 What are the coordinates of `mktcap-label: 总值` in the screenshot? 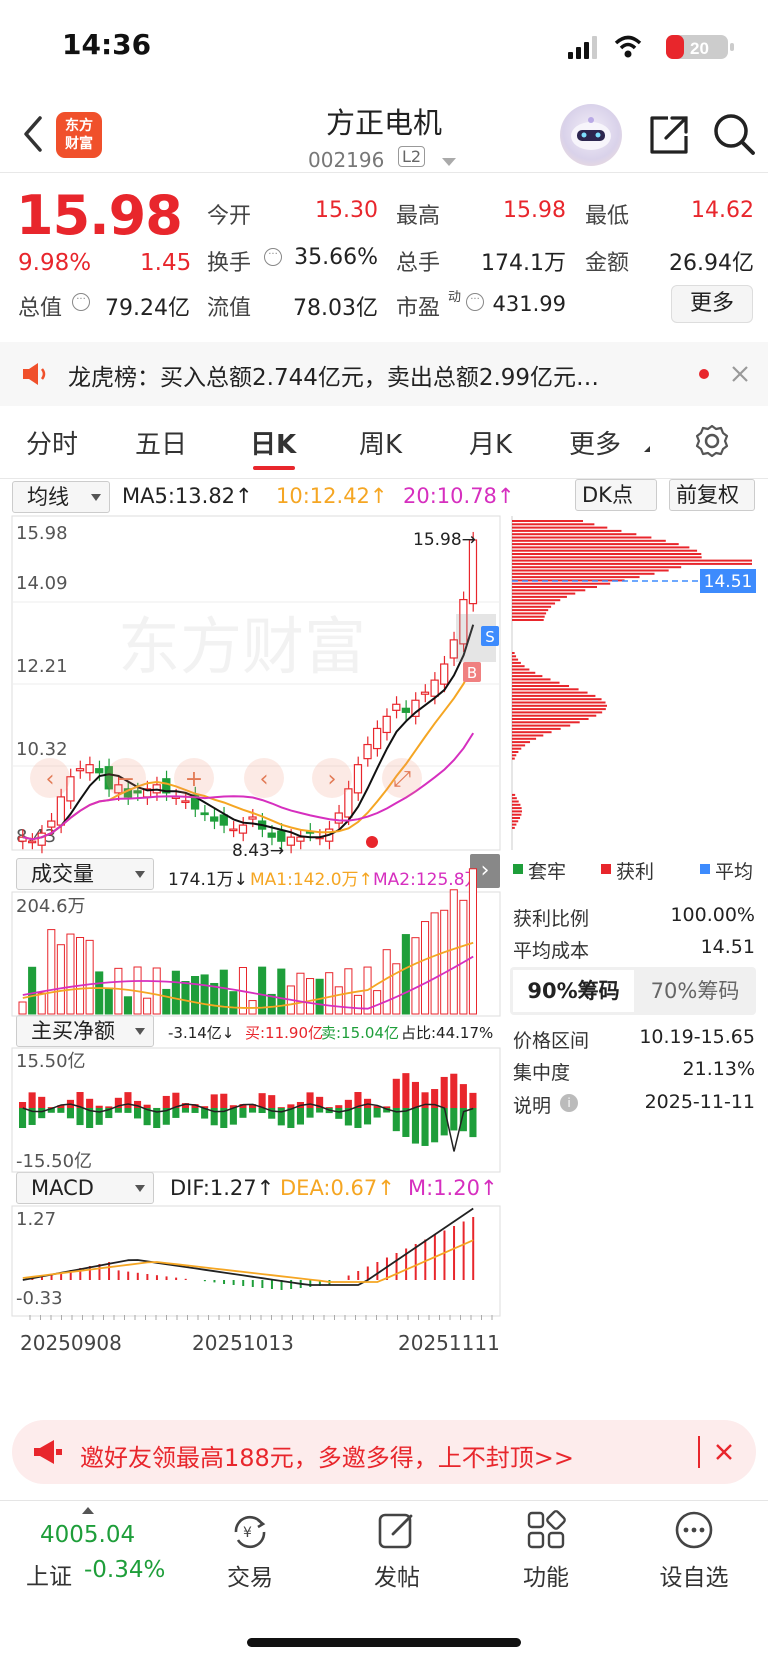 It's located at (40, 308).